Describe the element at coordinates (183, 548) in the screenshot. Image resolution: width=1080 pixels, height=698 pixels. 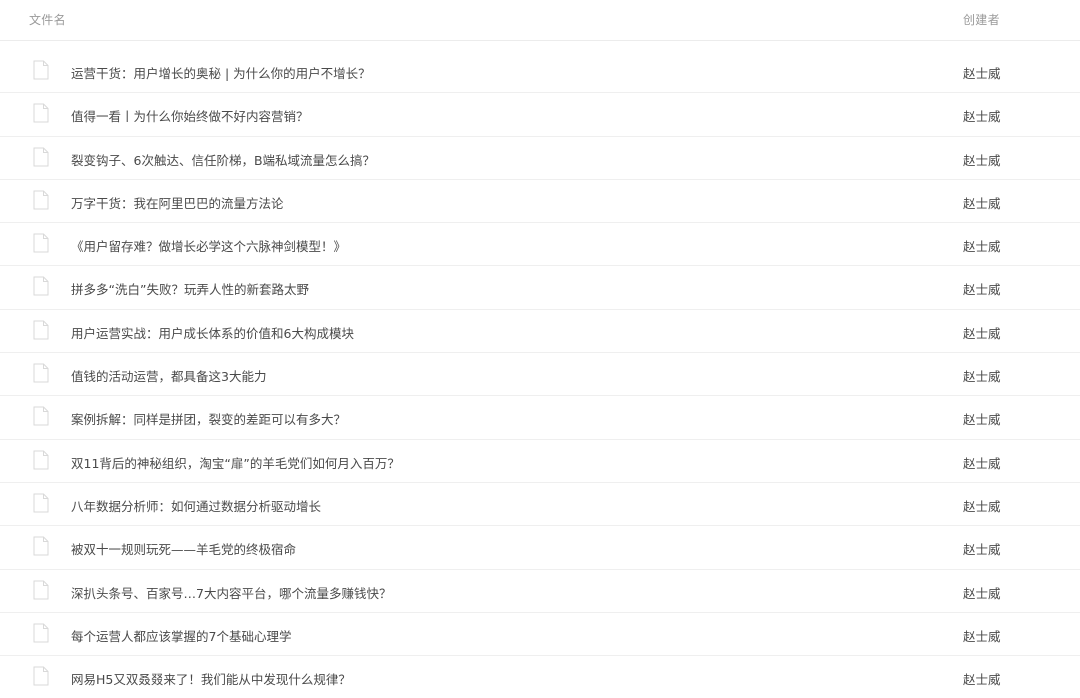
I see `file-name: 被双十一规则玩死——羊毛党的终极宿命` at that location.